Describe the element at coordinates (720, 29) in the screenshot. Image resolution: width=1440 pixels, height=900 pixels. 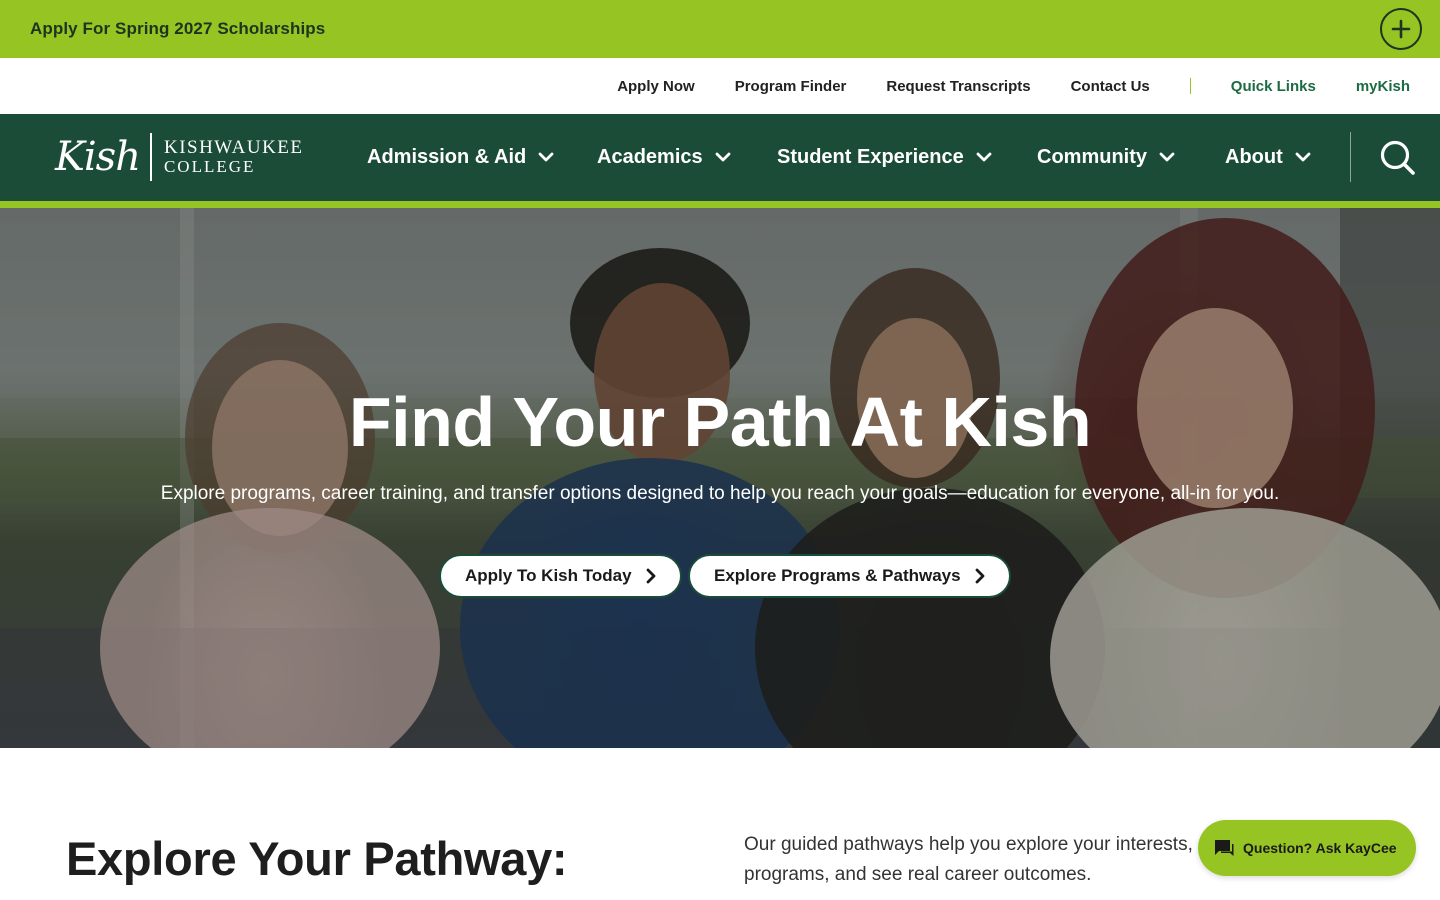
I see `scholarship-alert-bar: Apply For Spring 2027 Scholarships` at that location.